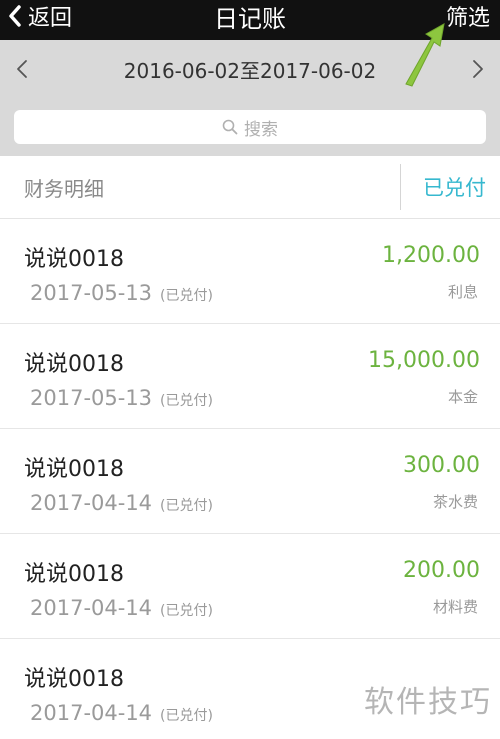 This screenshot has height=739, width=500. What do you see at coordinates (455, 607) in the screenshot?
I see `entry-category: 材料费` at bounding box center [455, 607].